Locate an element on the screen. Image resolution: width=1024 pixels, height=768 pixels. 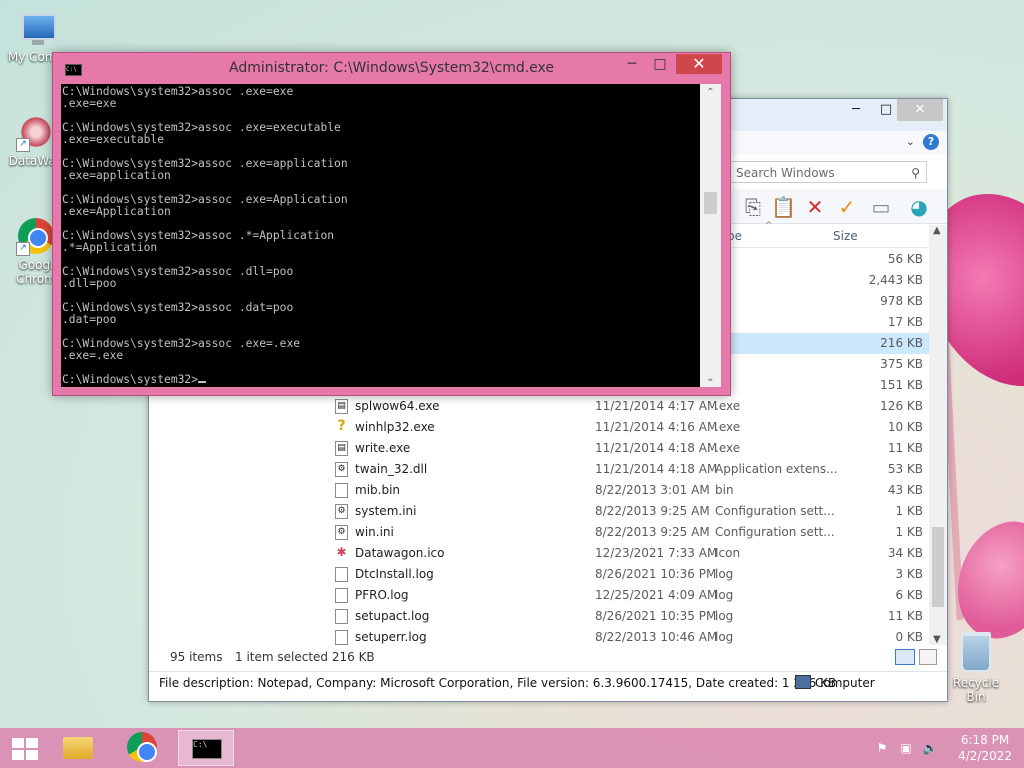
shortcut-arrow-icon: ↗ is located at coordinates (23, 145).